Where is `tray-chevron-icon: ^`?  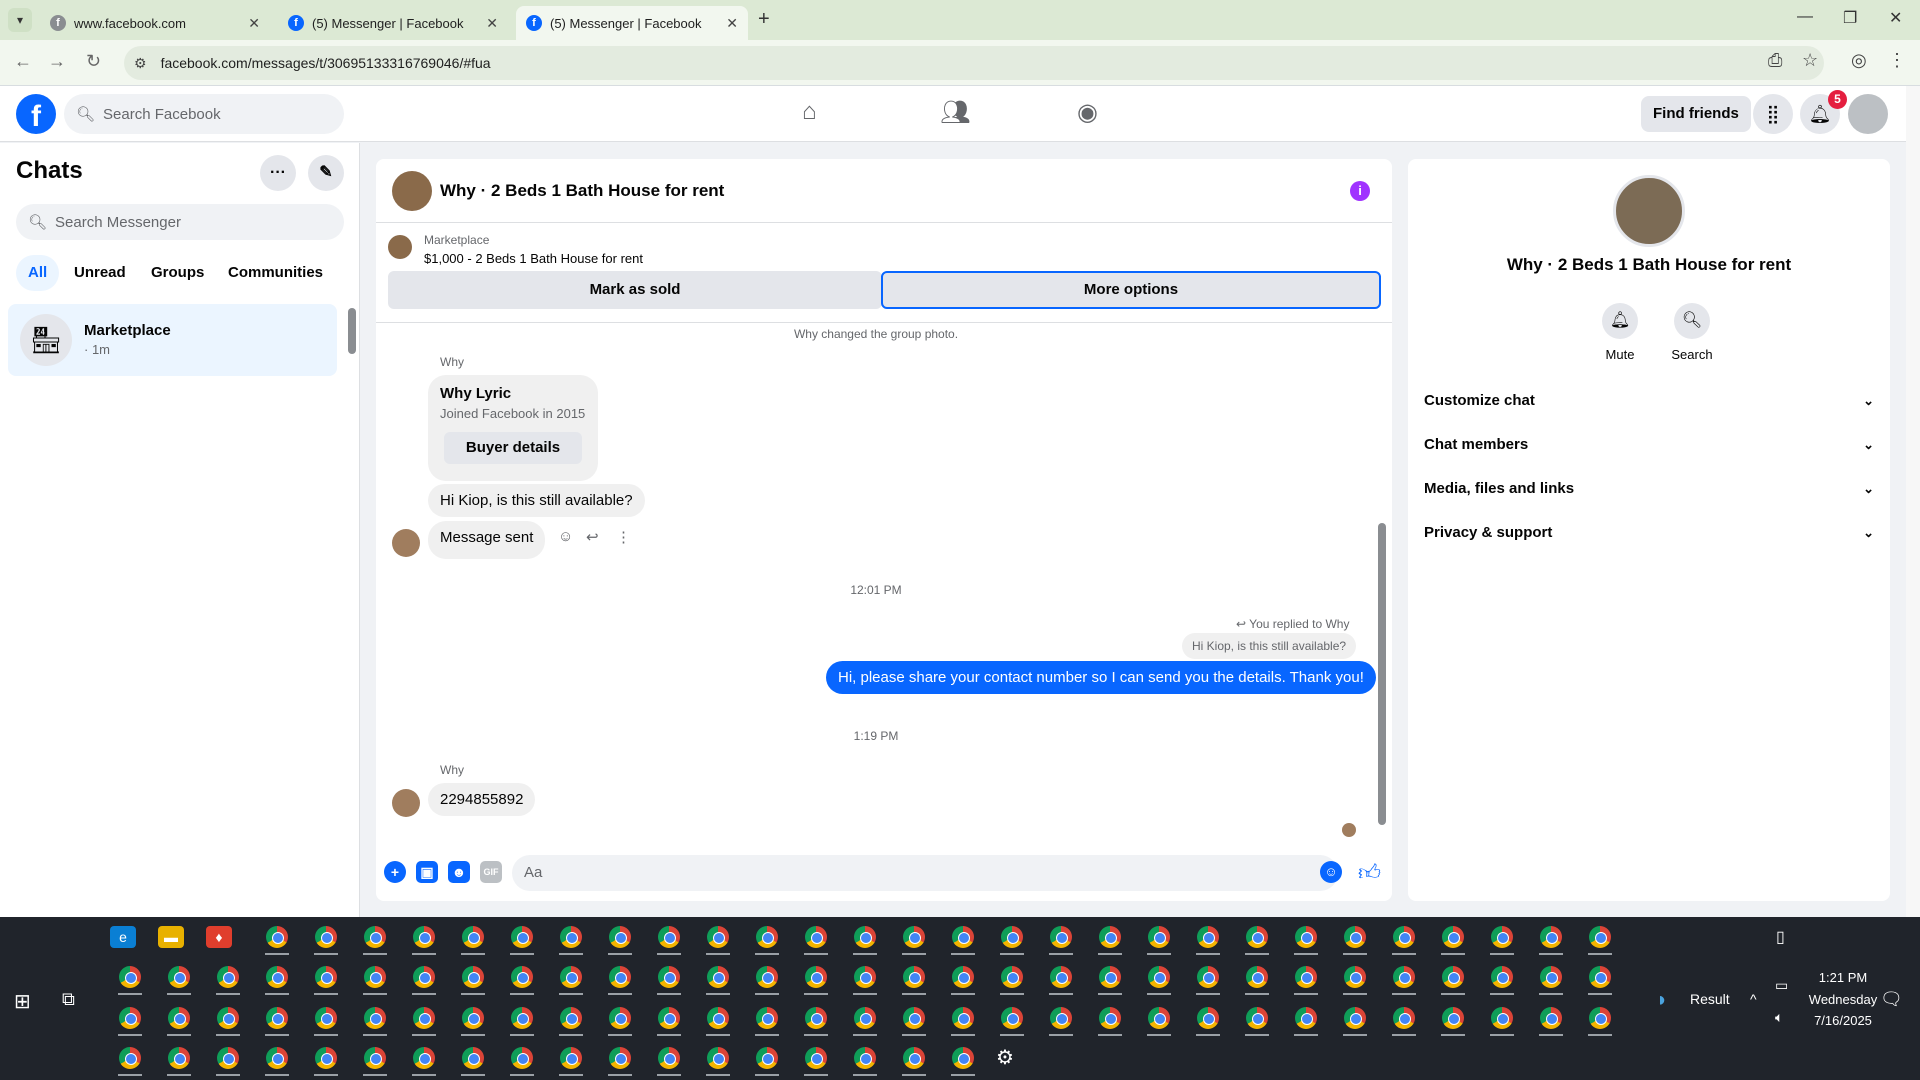 tray-chevron-icon: ^ is located at coordinates (1753, 999).